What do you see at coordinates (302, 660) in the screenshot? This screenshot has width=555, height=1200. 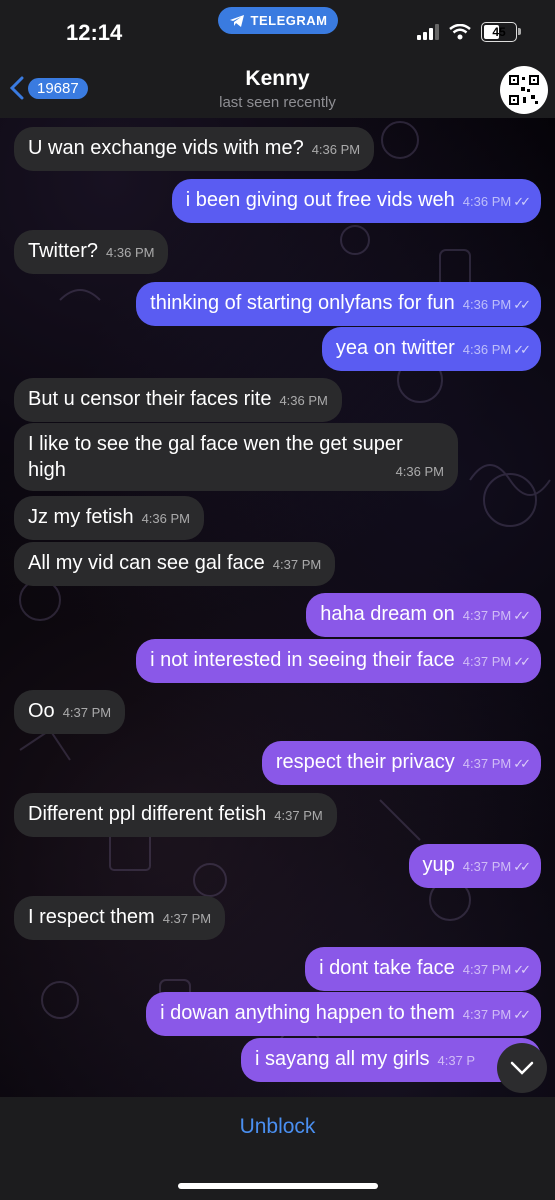 I see `message-text: i not interested in seeing their face` at bounding box center [302, 660].